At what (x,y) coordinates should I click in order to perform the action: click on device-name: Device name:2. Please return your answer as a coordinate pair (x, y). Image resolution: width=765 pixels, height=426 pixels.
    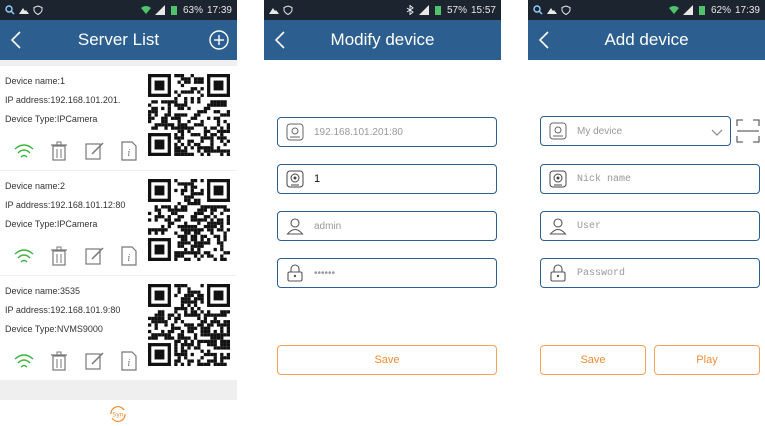
    Looking at the image, I should click on (35, 186).